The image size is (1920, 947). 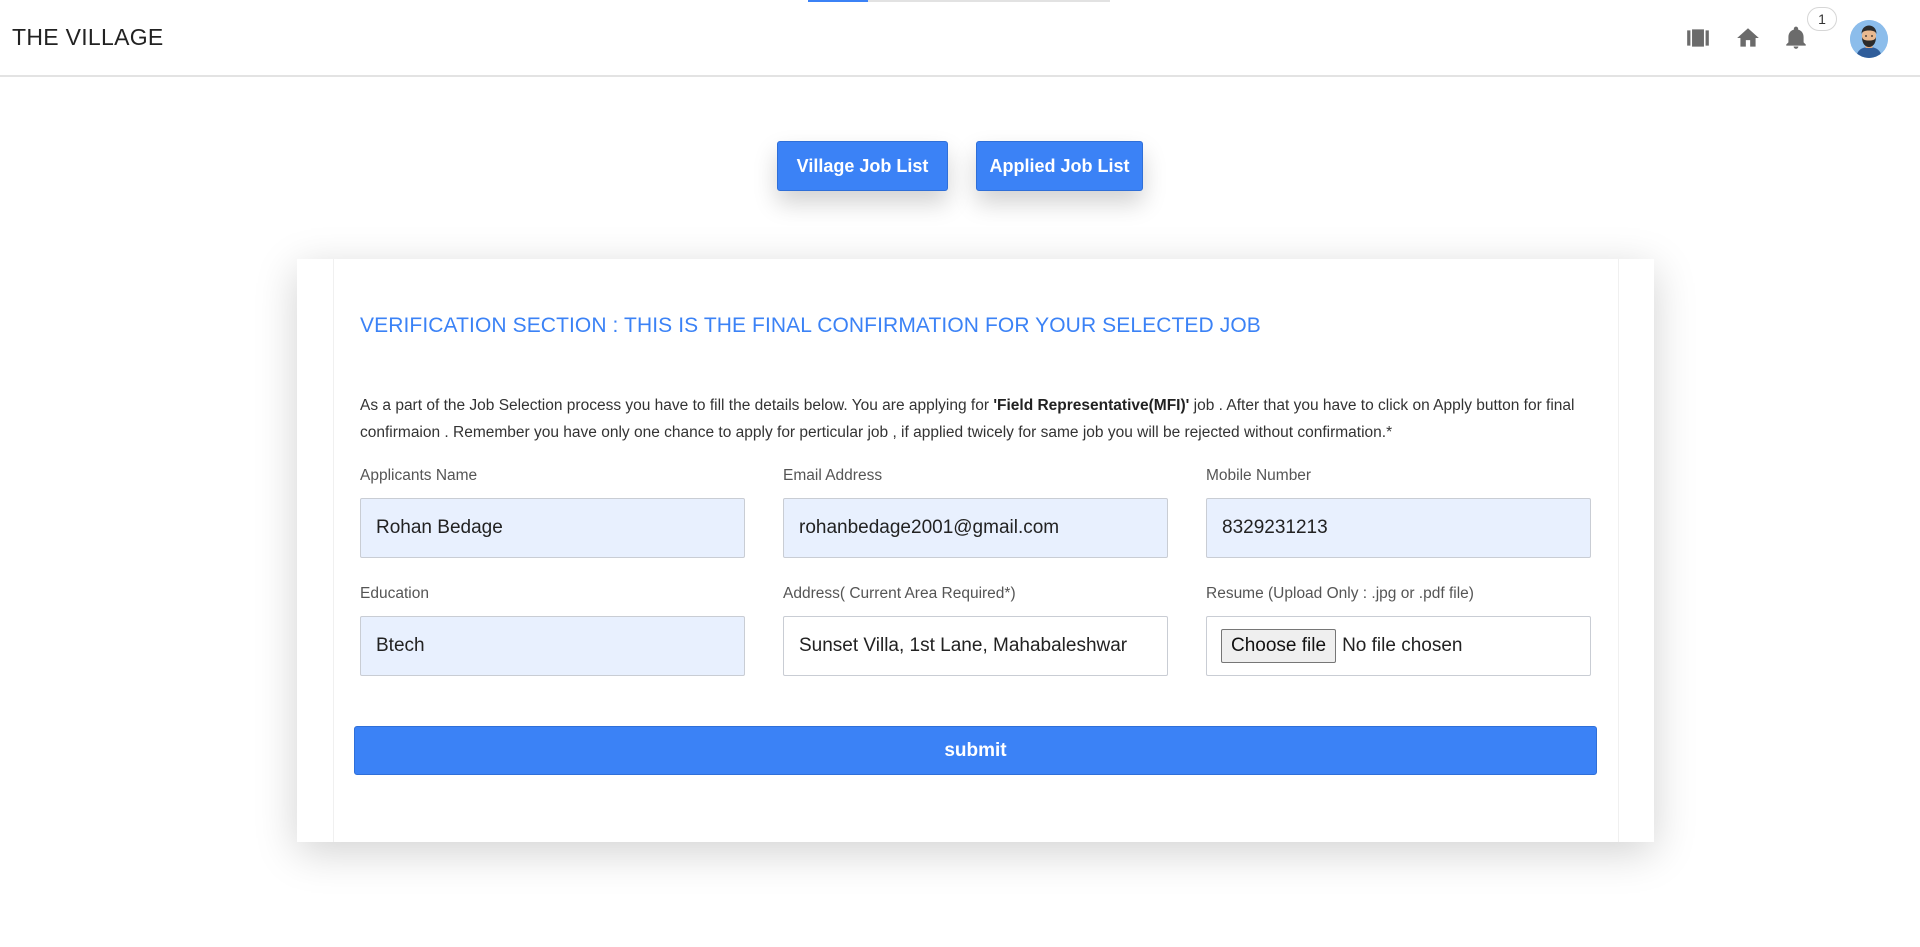 I want to click on user-avatar, so click(x=1869, y=39).